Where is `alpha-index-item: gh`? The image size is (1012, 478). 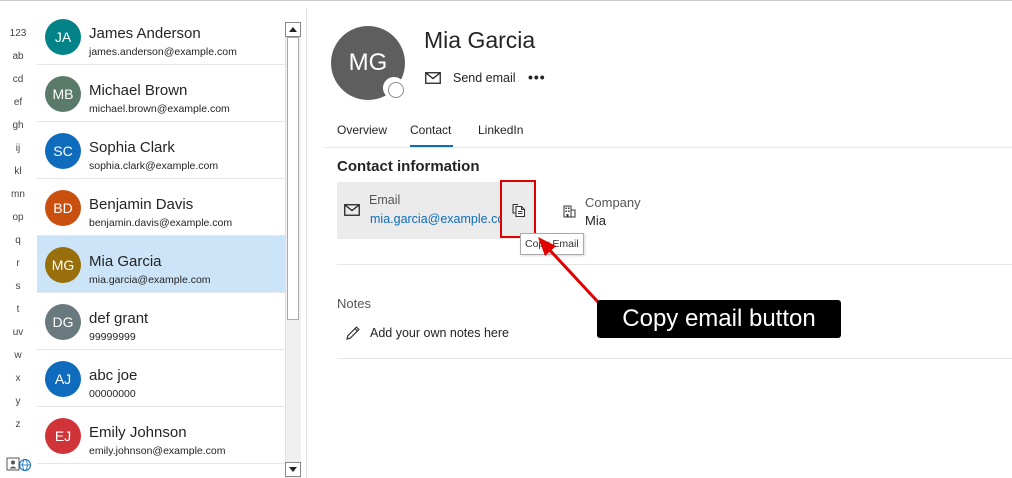
alpha-index-item: gh is located at coordinates (18, 125).